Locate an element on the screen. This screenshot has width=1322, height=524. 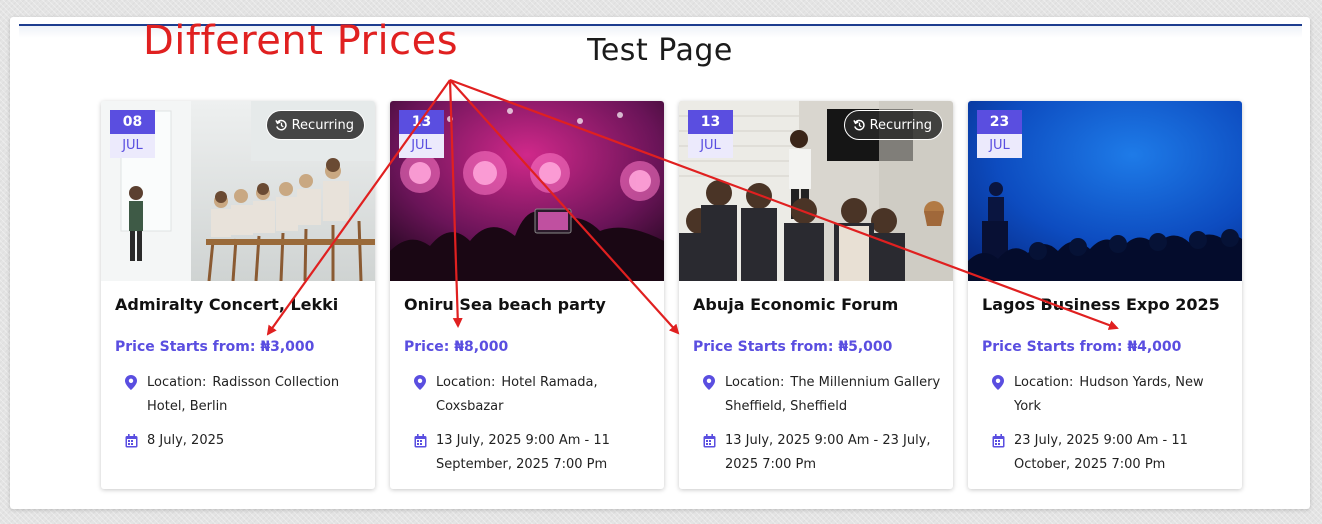
event-location: Location: Hudson Yards, New York is located at coordinates (1112, 395).